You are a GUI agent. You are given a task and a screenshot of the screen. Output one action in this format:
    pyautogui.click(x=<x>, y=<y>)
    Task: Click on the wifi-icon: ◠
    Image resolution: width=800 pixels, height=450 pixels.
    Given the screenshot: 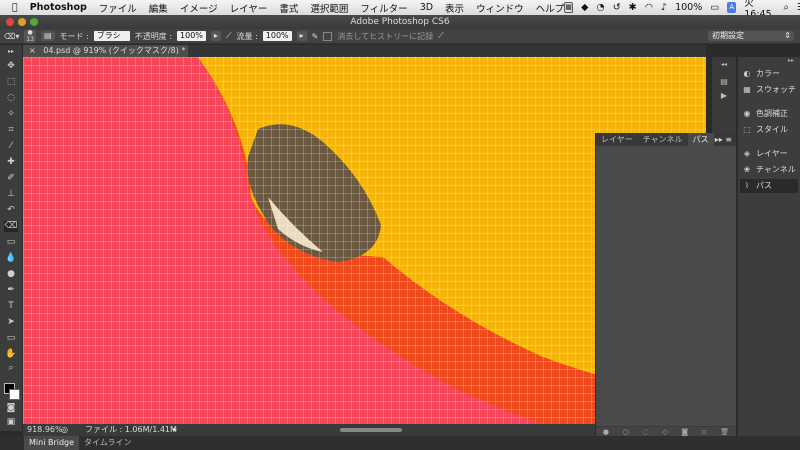 What is the action you would take?
    pyautogui.click(x=649, y=7)
    